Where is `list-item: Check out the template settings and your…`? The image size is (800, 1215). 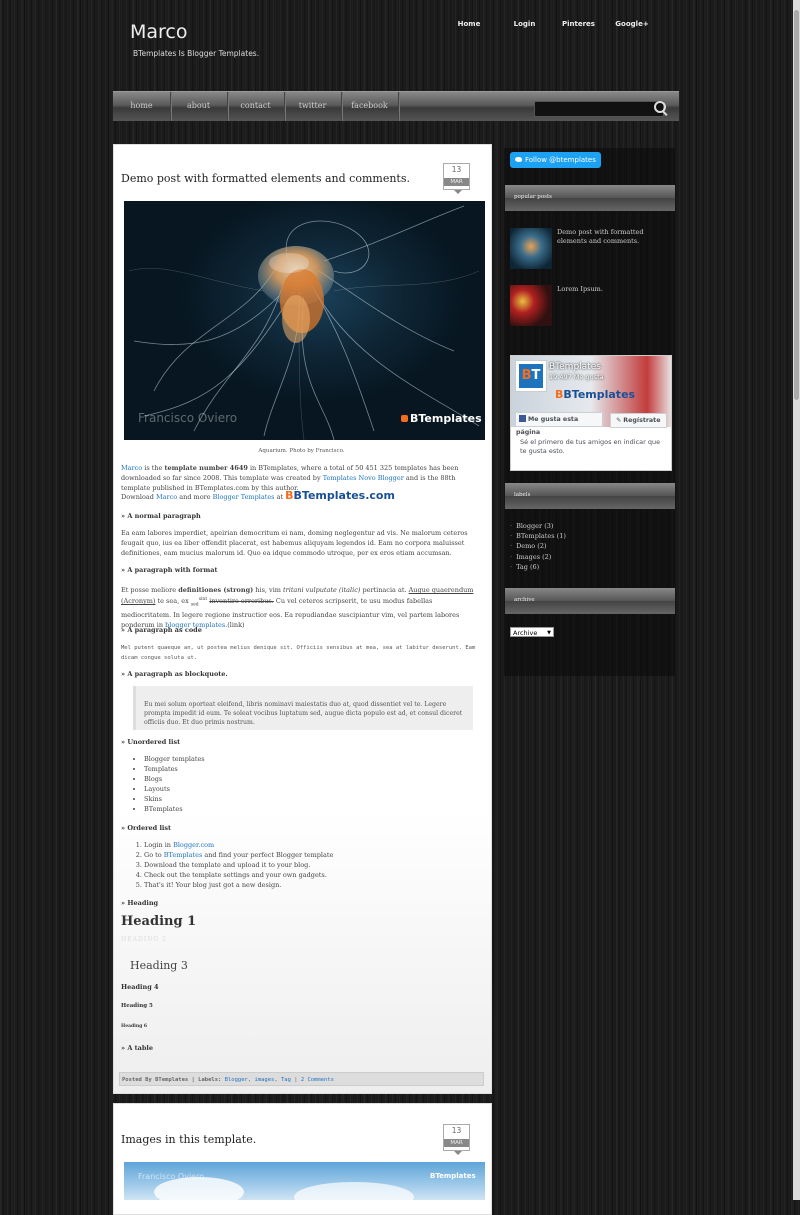 list-item: Check out the template settings and your… is located at coordinates (310, 875).